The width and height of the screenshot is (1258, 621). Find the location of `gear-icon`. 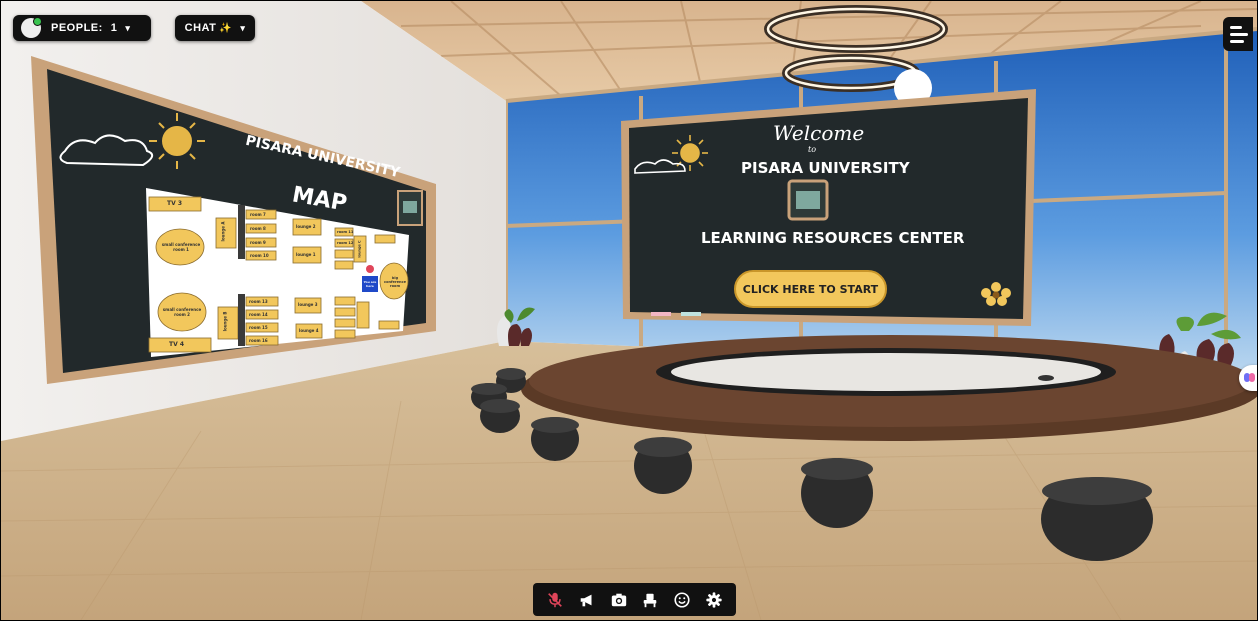

gear-icon is located at coordinates (714, 599).